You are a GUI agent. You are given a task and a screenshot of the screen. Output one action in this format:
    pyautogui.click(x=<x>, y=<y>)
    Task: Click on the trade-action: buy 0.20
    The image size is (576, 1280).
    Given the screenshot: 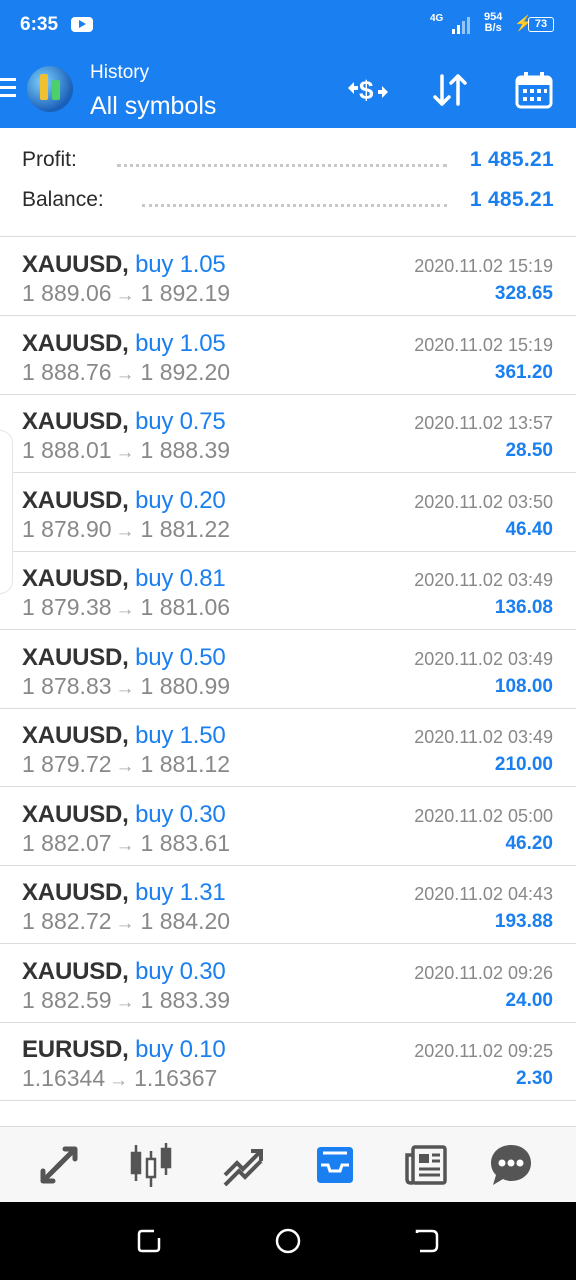 What is the action you would take?
    pyautogui.click(x=180, y=500)
    